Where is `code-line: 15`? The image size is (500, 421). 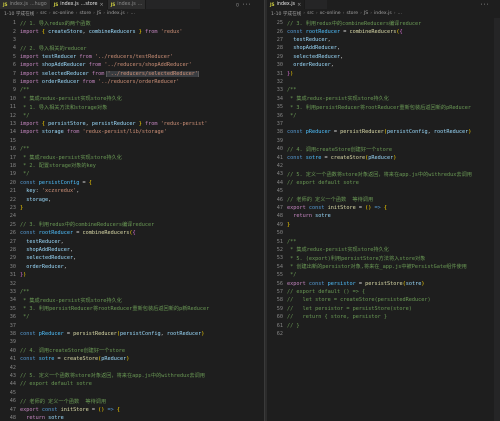
code-line: 15 is located at coordinates (132, 141).